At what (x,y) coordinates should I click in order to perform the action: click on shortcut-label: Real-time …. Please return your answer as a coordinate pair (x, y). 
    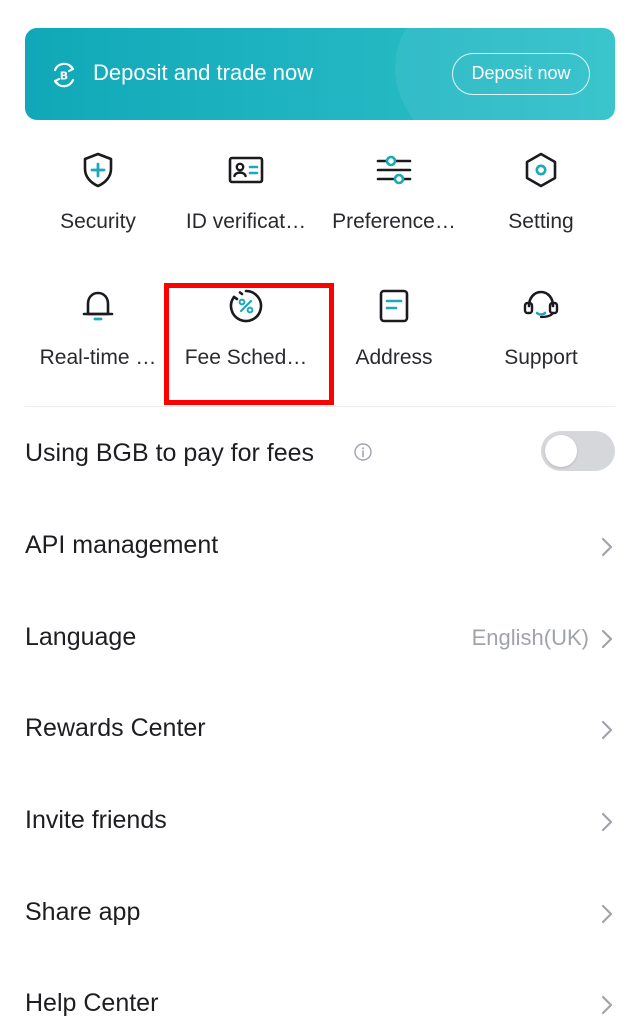
    Looking at the image, I should click on (98, 357).